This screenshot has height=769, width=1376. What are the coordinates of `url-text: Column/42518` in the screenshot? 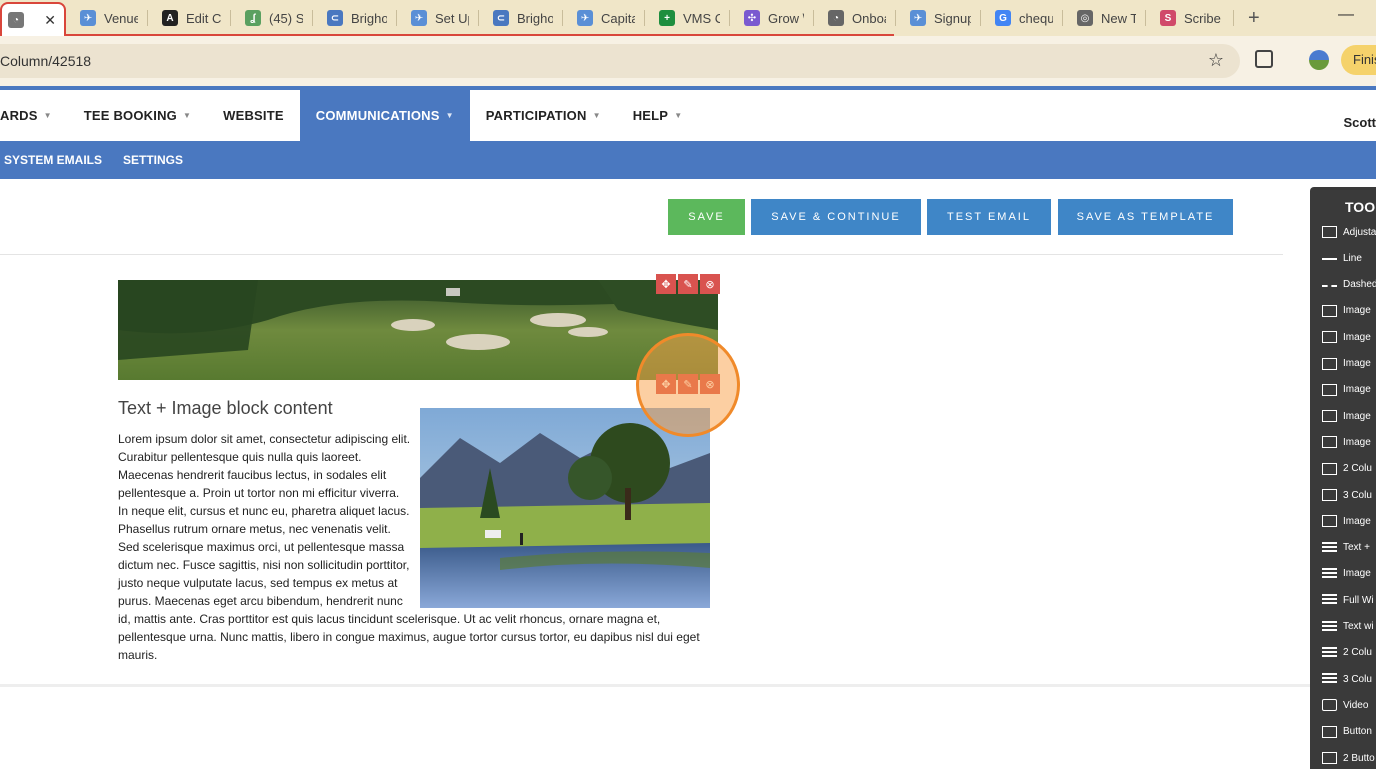 It's located at (45, 61).